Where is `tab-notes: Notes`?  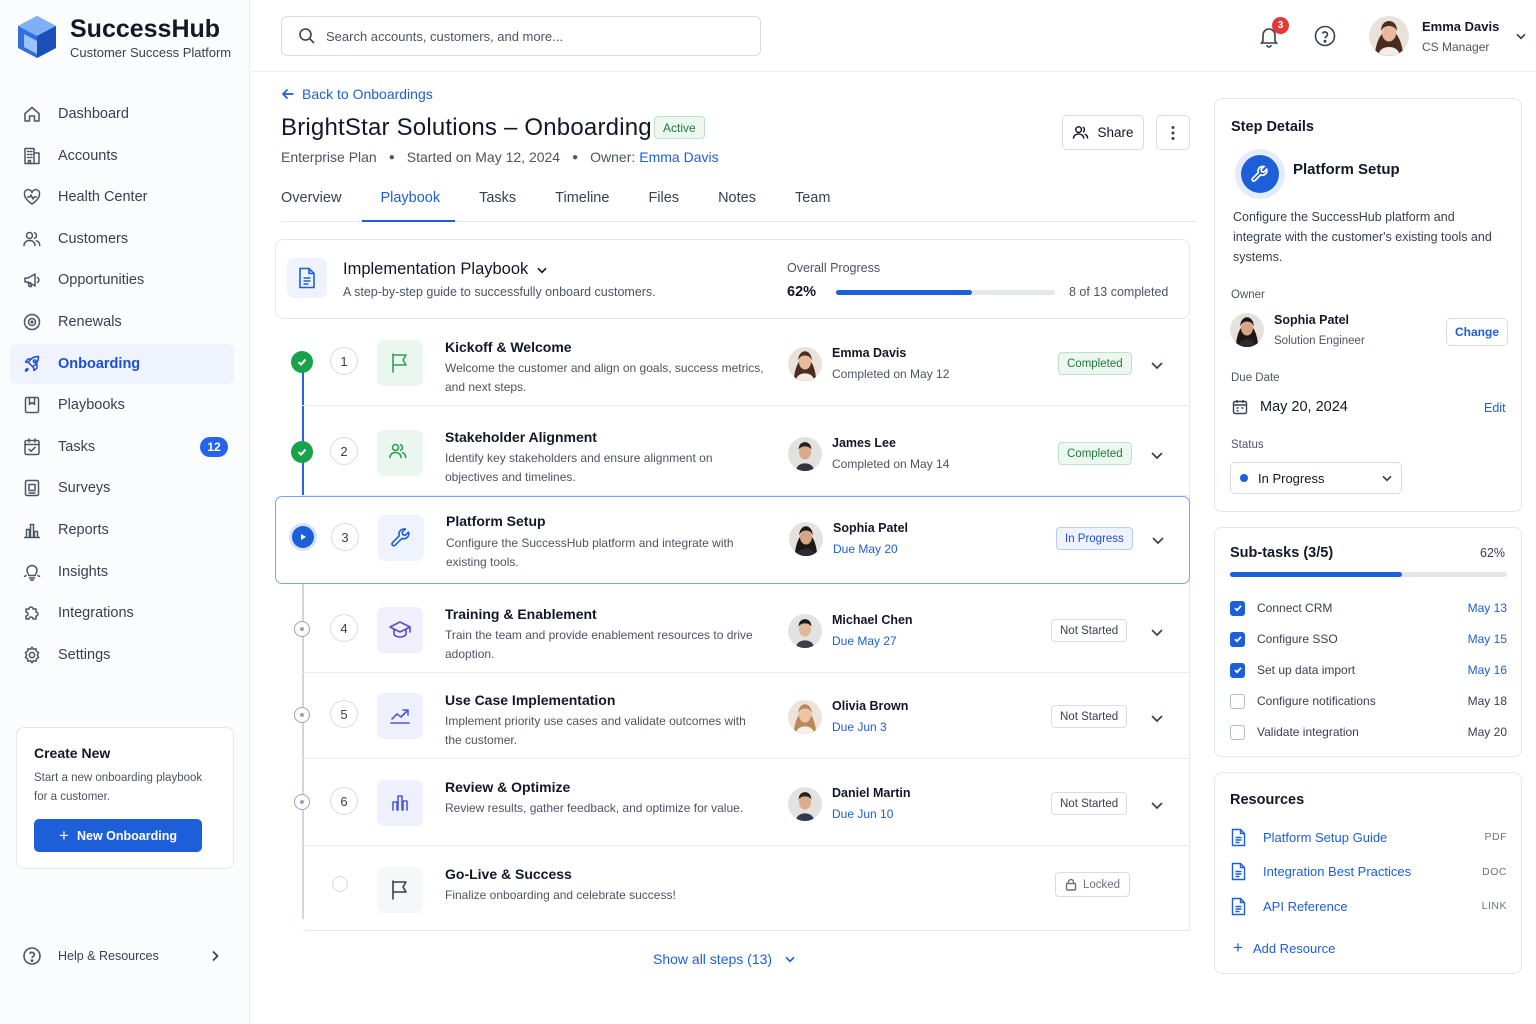
tab-notes: Notes is located at coordinates (737, 199).